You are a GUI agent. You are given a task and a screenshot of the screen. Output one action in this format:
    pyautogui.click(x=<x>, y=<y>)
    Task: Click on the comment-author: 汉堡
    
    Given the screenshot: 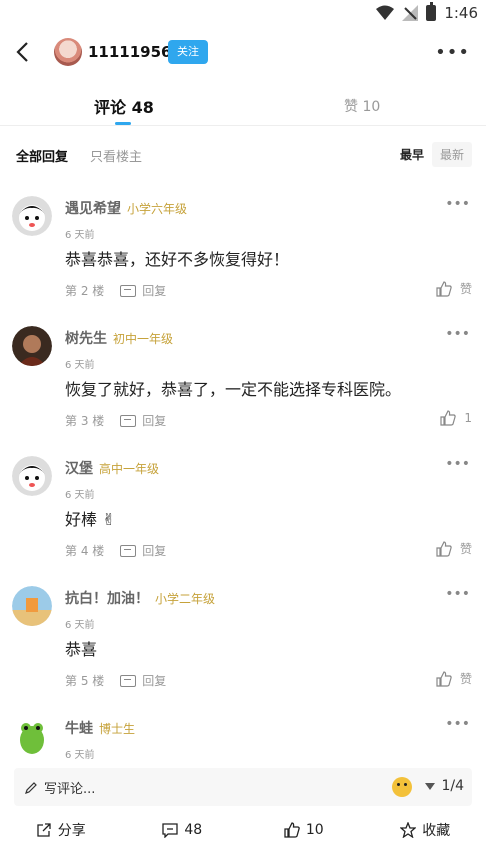 What is the action you would take?
    pyautogui.click(x=79, y=469)
    